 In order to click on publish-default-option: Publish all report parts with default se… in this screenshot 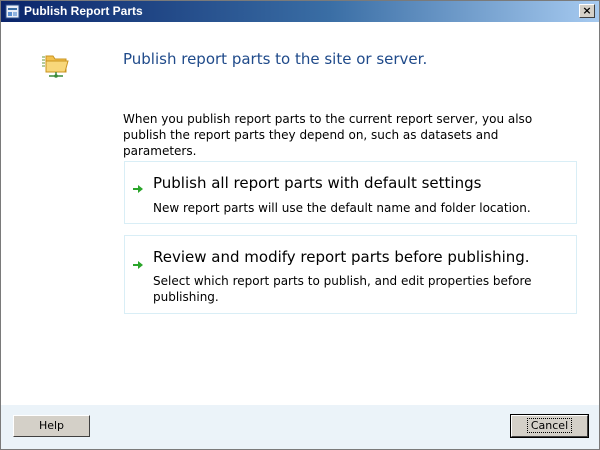, I will do `click(350, 192)`.